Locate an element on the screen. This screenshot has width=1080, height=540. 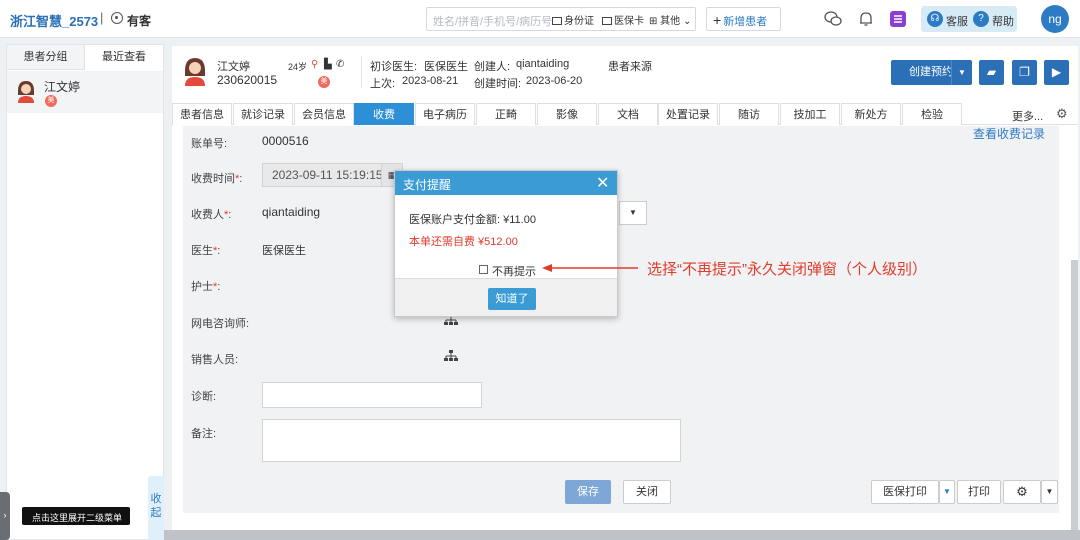
collapse-button: 收起 is located at coordinates (156, 508).